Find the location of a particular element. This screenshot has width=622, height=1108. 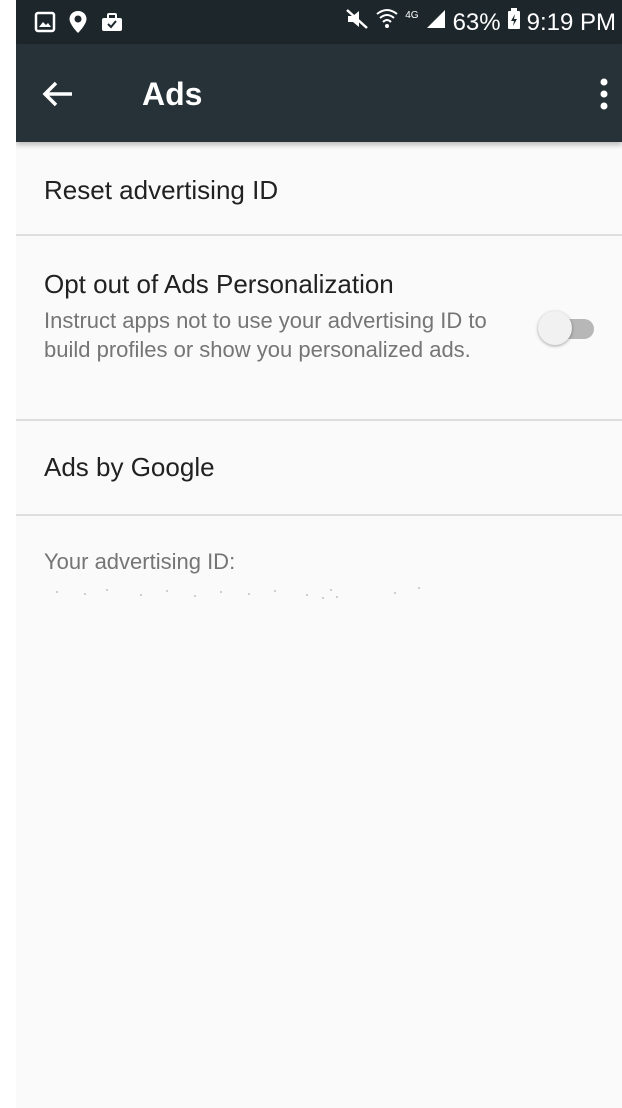

reset-advertising-id-item: Reset advertising ID is located at coordinates (319, 189).